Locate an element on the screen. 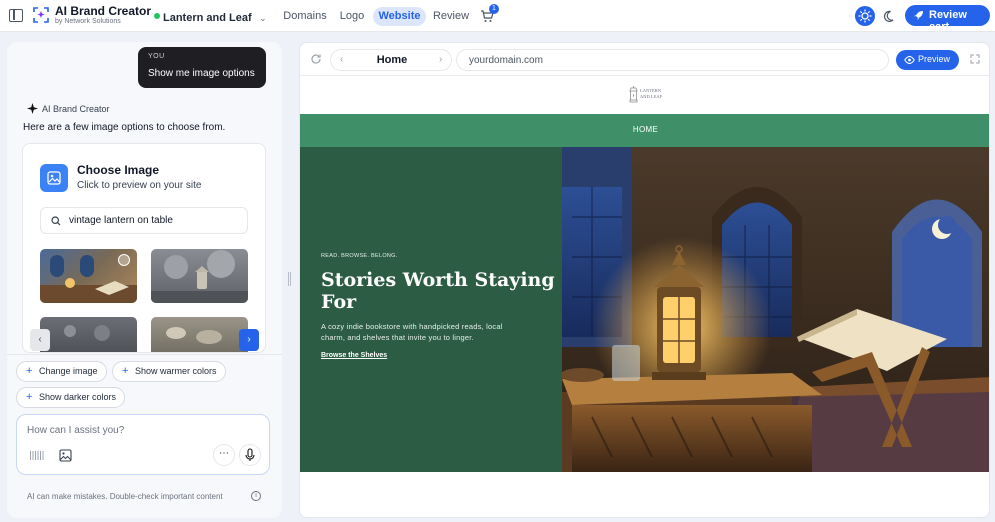  site-nav-home: HOME is located at coordinates (644, 129).